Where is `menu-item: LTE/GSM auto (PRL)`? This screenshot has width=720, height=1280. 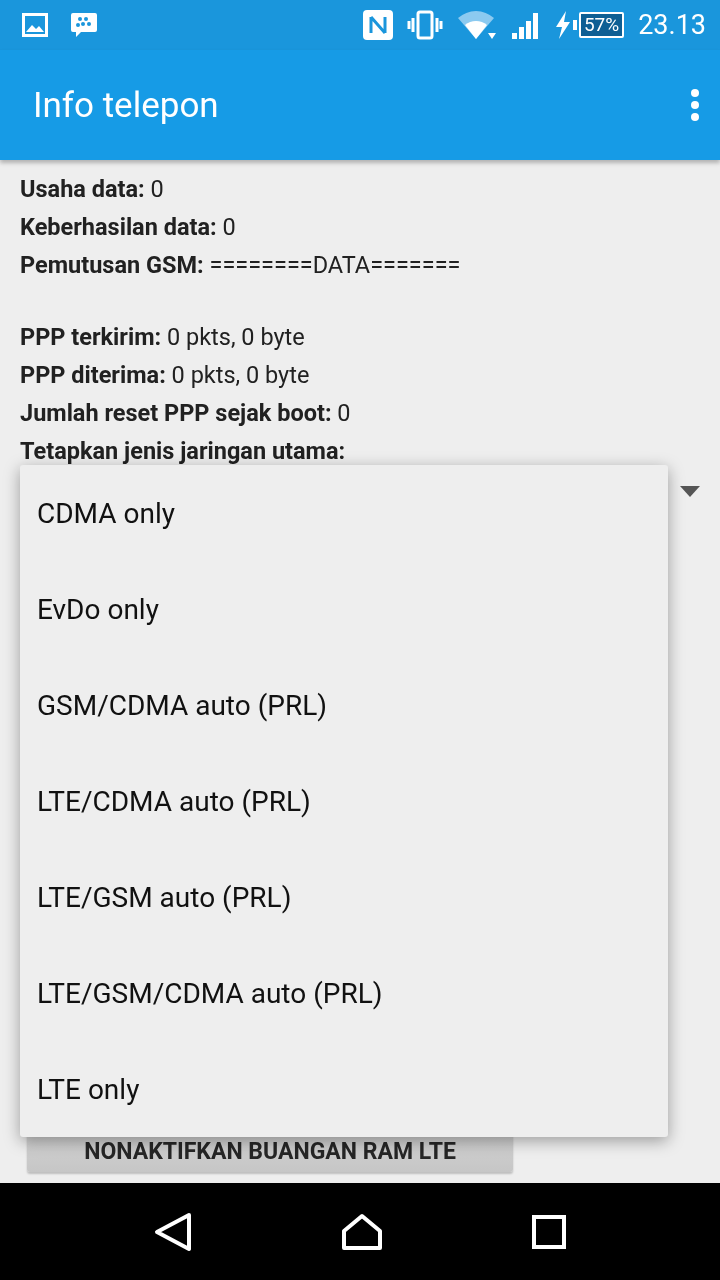
menu-item: LTE/GSM auto (PRL) is located at coordinates (344, 897).